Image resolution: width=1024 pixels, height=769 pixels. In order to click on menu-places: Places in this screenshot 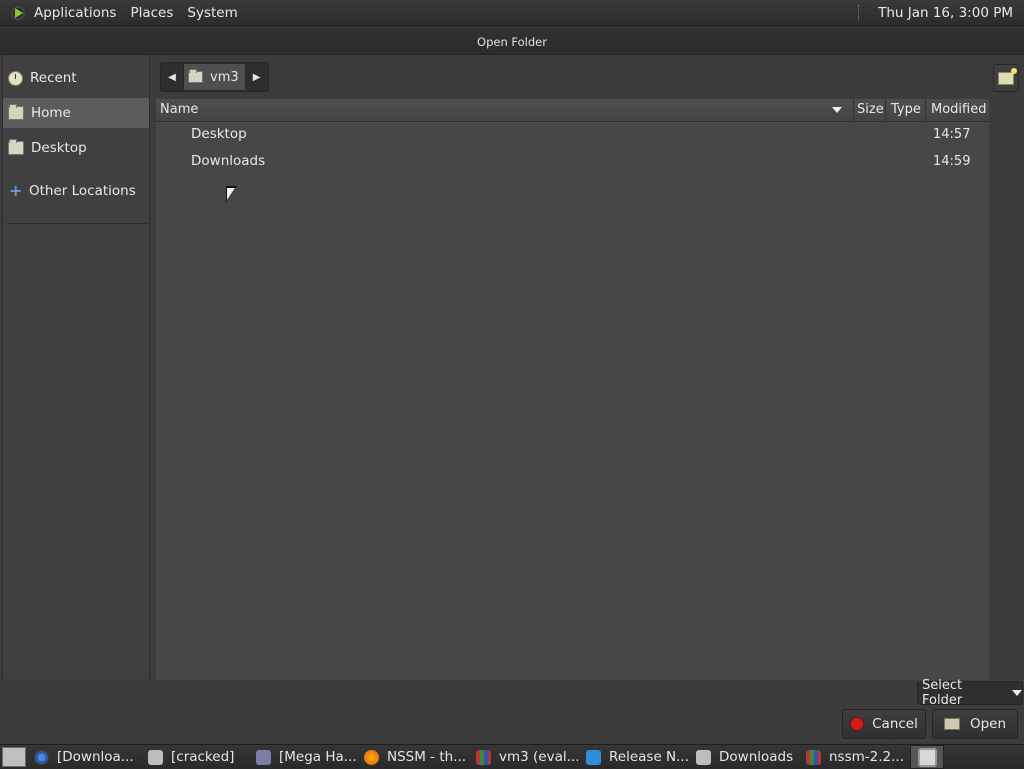, I will do `click(151, 13)`.